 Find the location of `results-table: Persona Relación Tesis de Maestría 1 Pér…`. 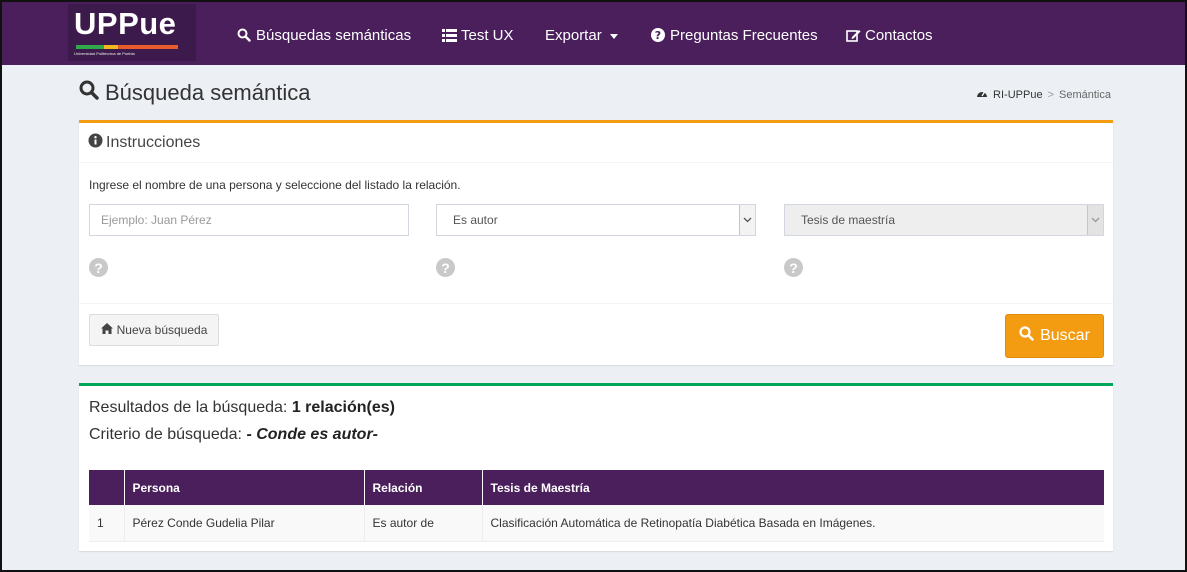

results-table: Persona Relación Tesis de Maestría 1 Pér… is located at coordinates (596, 506).